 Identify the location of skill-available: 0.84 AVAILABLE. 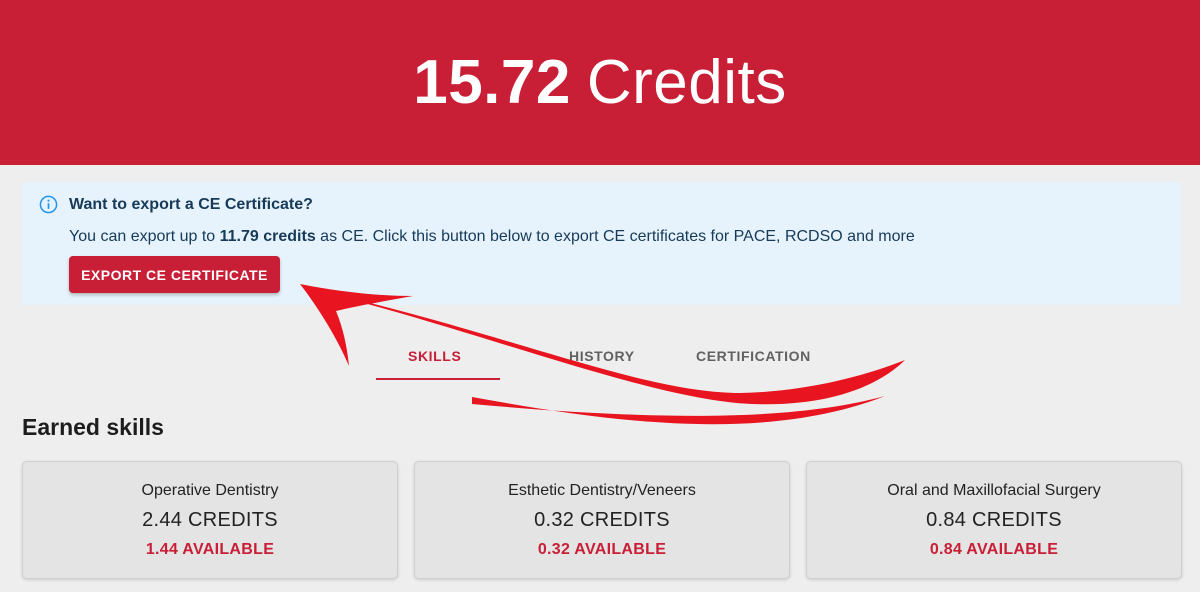
(994, 549).